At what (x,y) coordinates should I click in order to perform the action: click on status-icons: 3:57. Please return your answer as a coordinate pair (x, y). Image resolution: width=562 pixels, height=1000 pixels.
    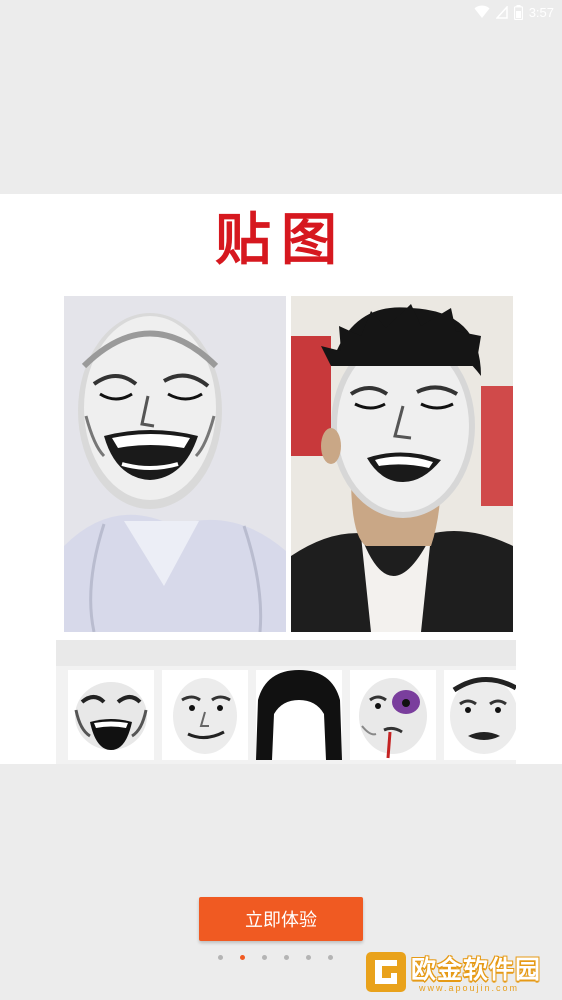
    Looking at the image, I should click on (514, 12).